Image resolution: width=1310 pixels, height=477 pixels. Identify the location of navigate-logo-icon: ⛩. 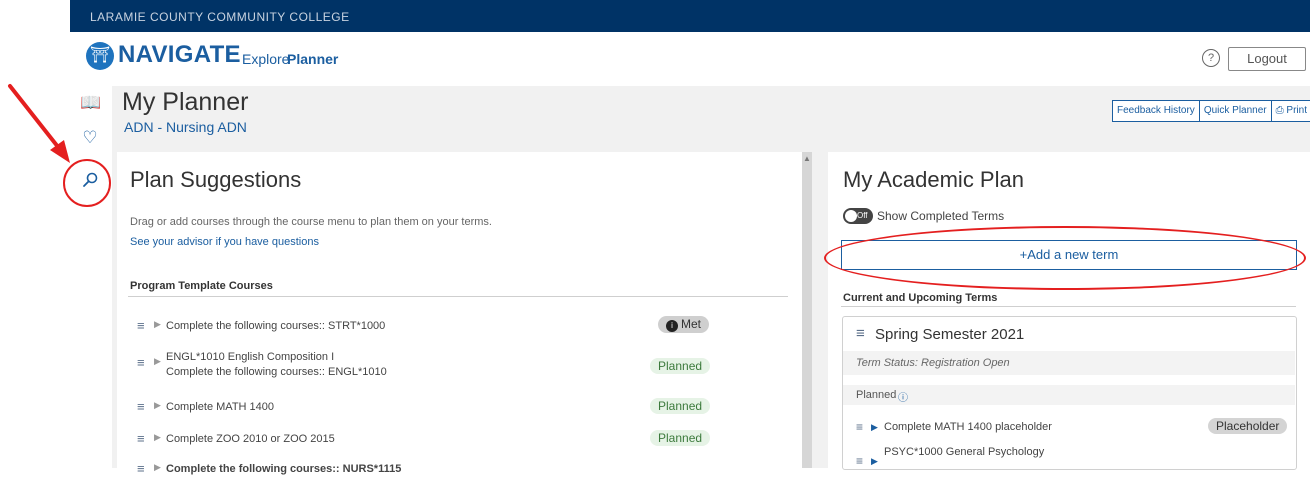
(100, 56).